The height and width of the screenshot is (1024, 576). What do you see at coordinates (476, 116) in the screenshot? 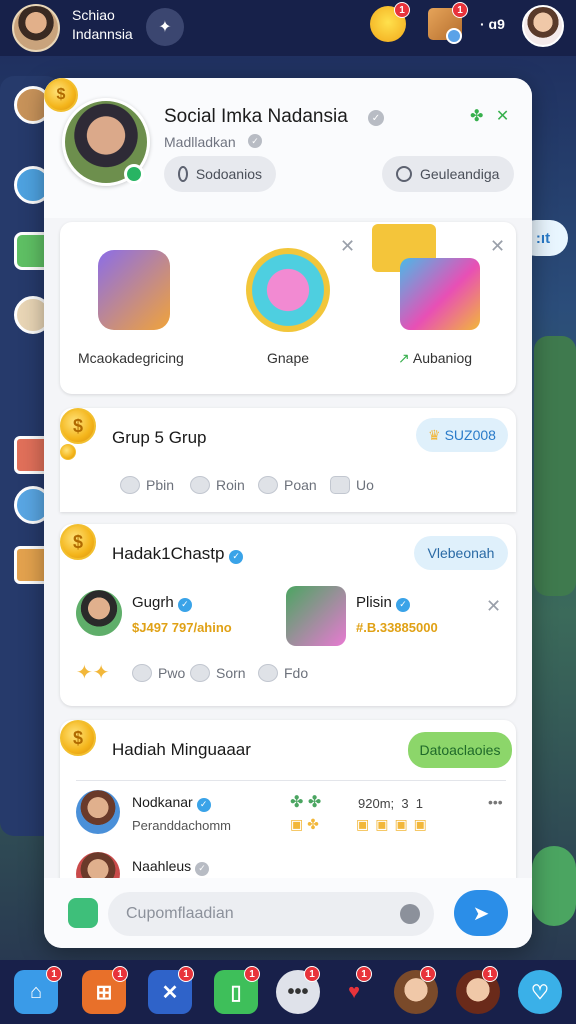
I see `clover-icon: ✤` at bounding box center [476, 116].